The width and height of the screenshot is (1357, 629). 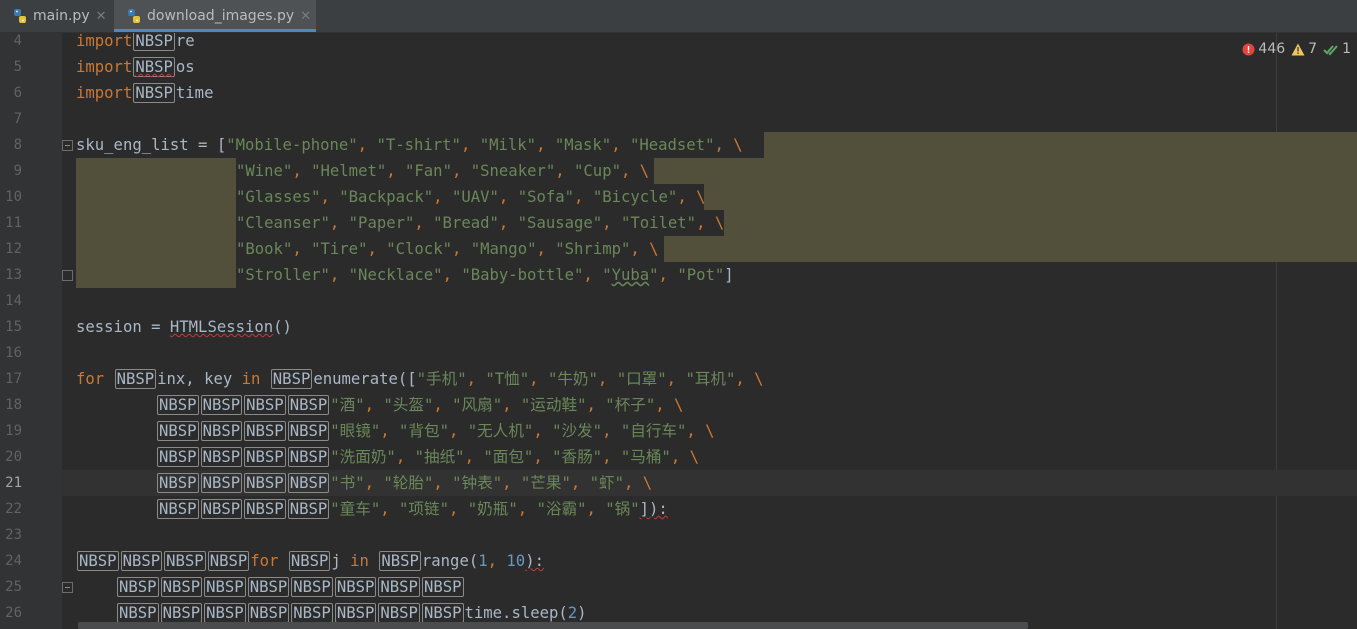 What do you see at coordinates (395, 275) in the screenshot?
I see `token-string: "Necklace"` at bounding box center [395, 275].